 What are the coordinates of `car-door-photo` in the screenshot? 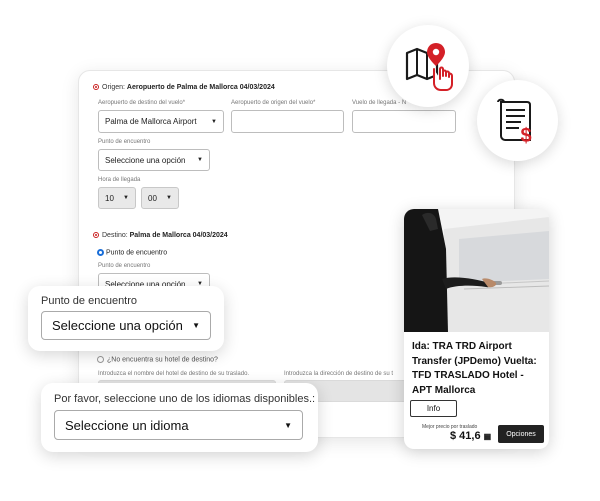 It's located at (476, 270).